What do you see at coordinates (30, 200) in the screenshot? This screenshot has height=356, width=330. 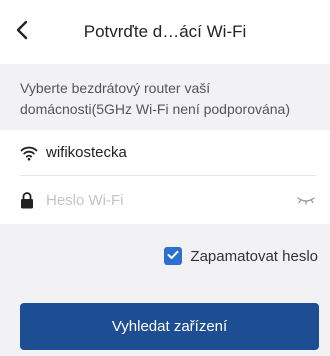 I see `lock-icon` at bounding box center [30, 200].